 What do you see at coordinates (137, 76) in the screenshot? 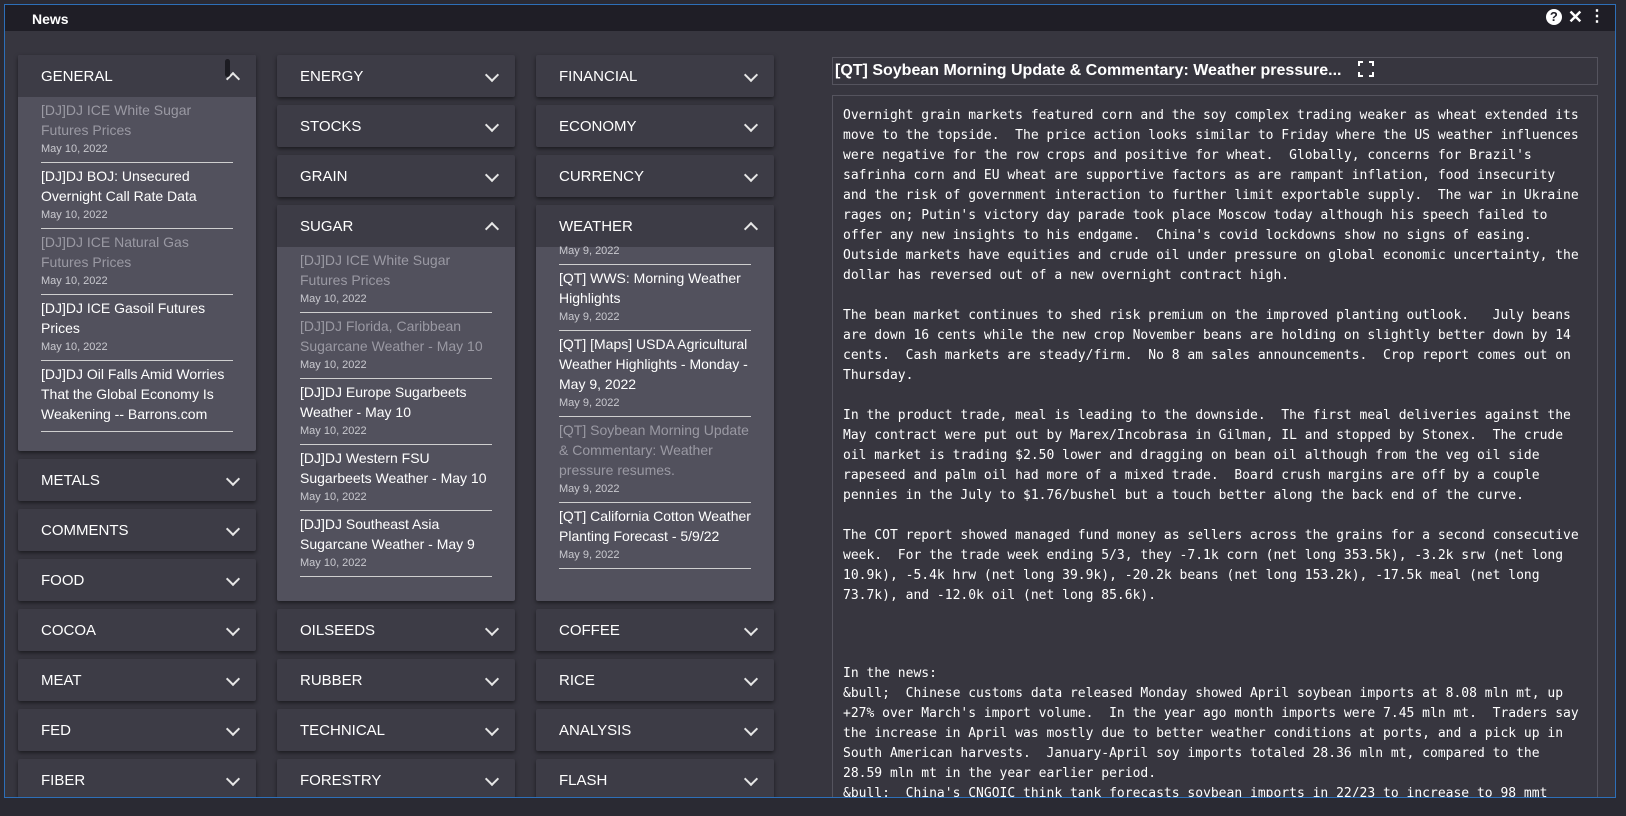
I see `category-general-header: GENERAL` at bounding box center [137, 76].